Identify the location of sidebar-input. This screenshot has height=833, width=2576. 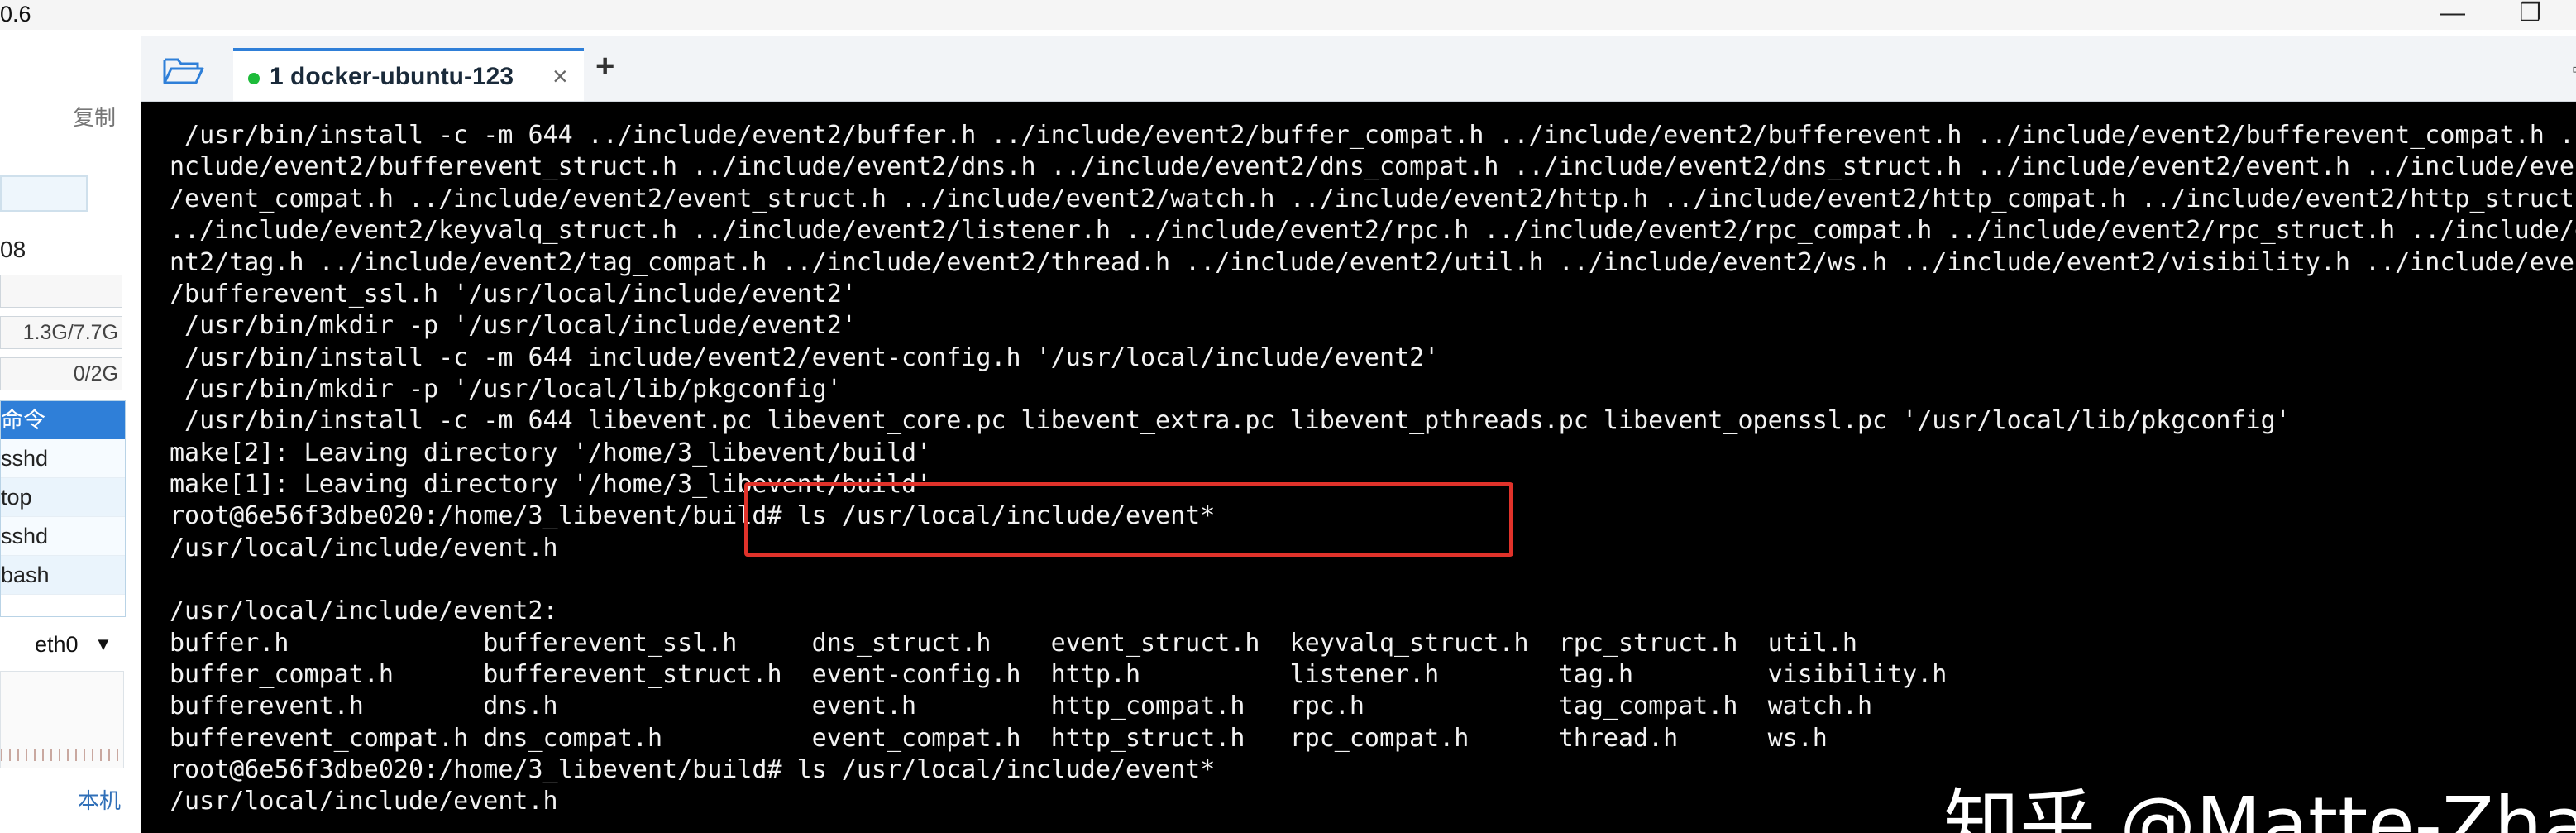
(44, 193).